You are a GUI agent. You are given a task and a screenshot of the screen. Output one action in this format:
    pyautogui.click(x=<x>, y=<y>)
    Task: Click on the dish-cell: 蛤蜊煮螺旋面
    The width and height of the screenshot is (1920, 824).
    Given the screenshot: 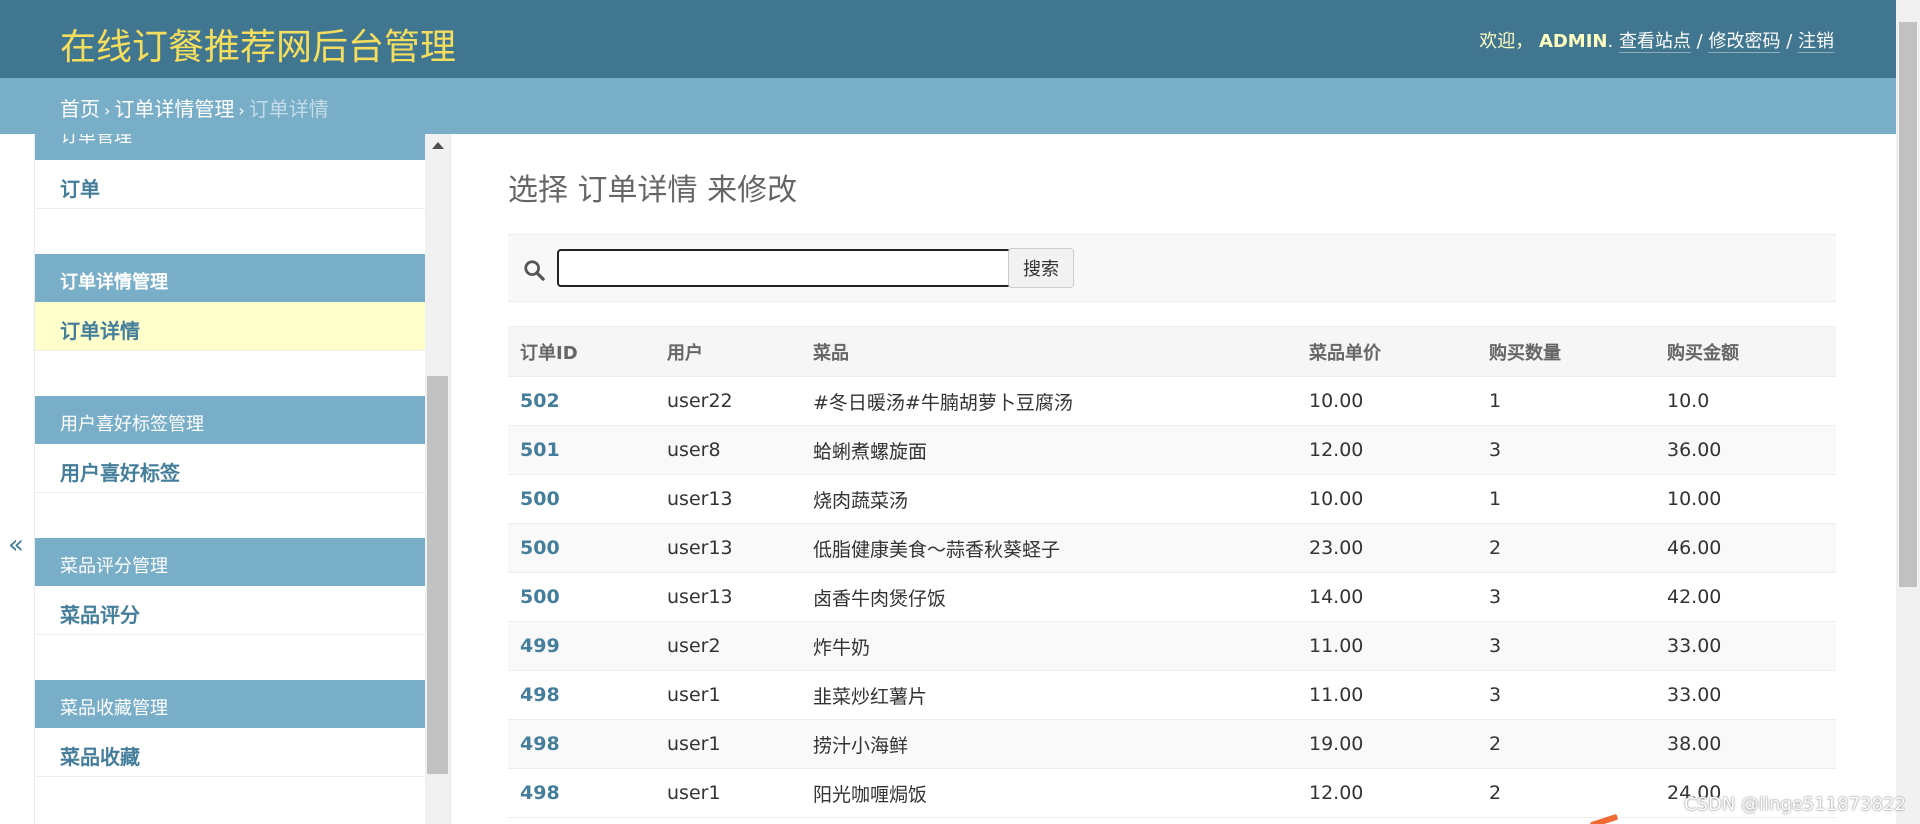 What is the action you would take?
    pyautogui.click(x=1049, y=450)
    